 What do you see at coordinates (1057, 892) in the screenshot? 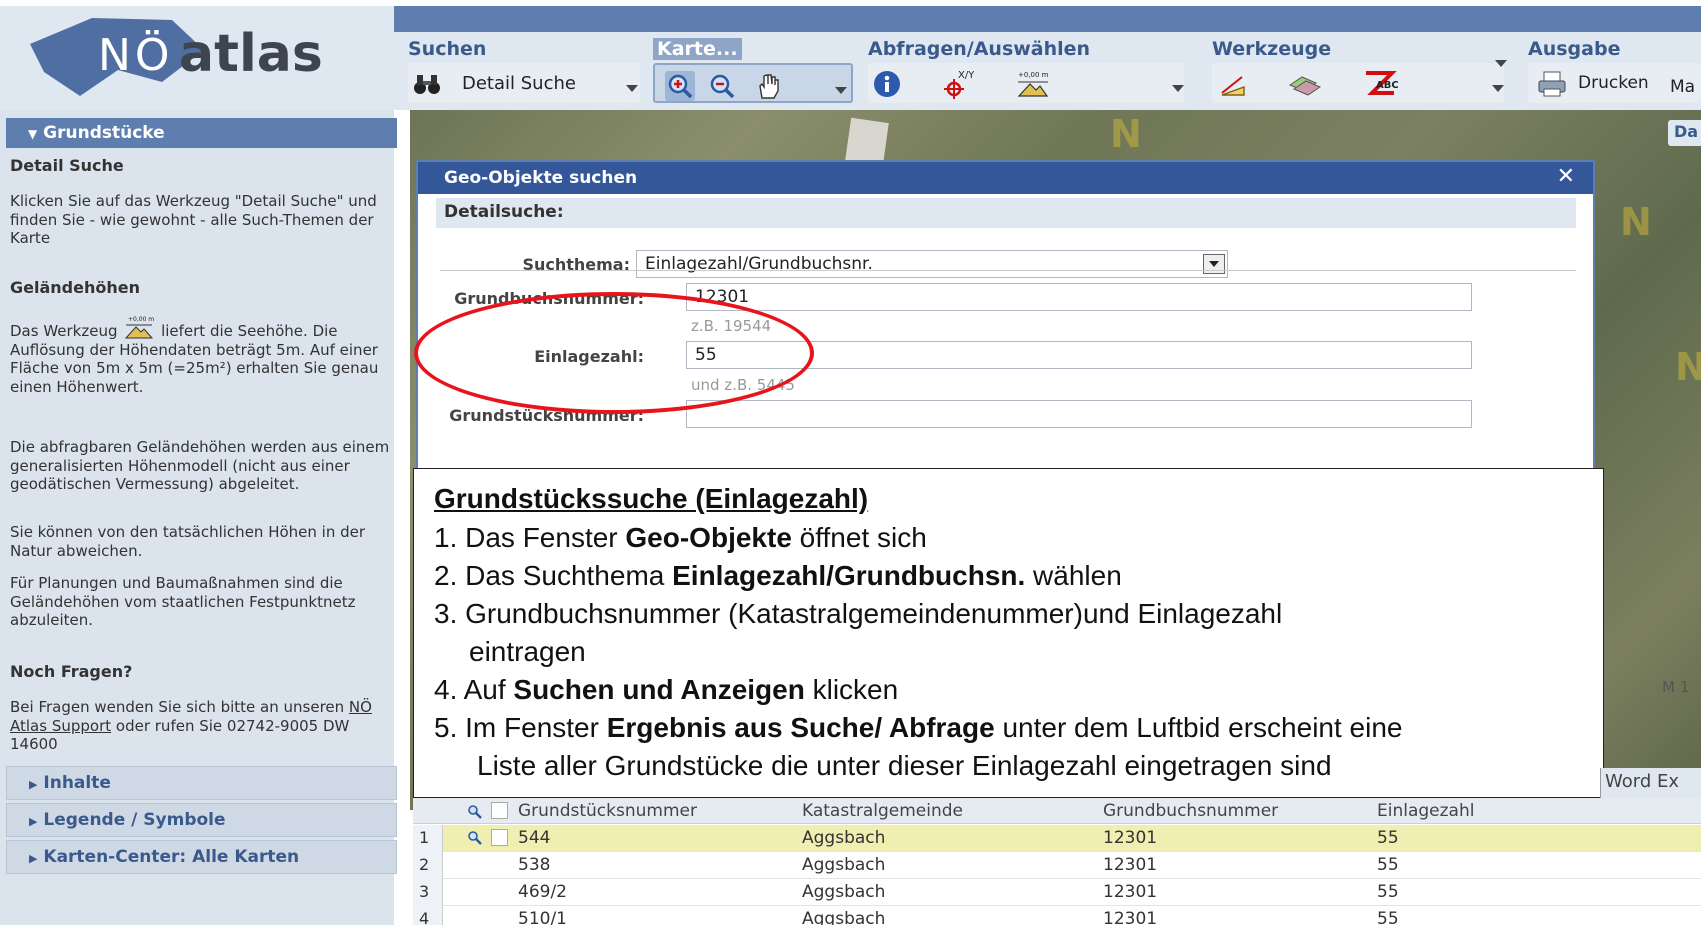
I see `table-row: 3 469/2 Aggsbach 12301 55` at bounding box center [1057, 892].